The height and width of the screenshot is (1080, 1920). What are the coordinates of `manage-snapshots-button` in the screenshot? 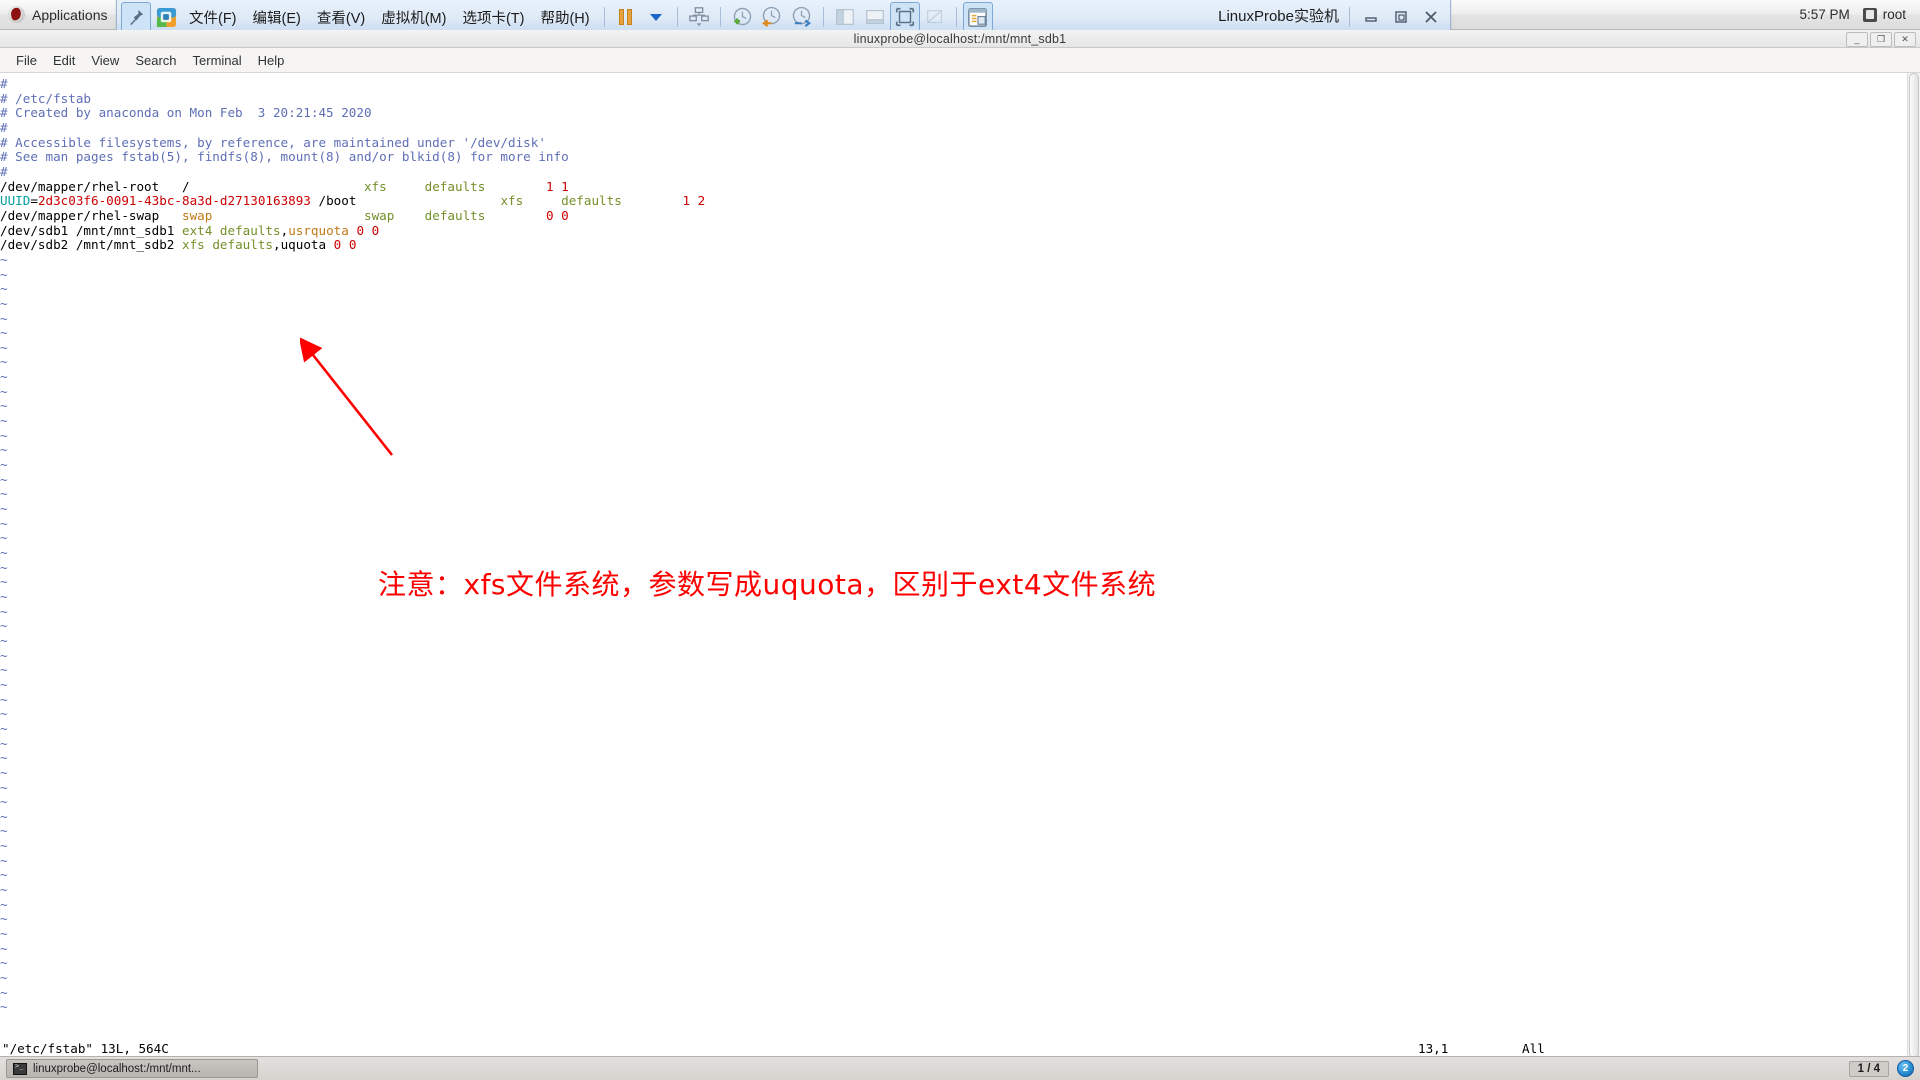 It's located at (699, 17).